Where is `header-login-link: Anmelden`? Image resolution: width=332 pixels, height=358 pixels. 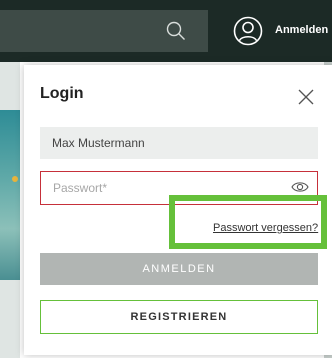 header-login-link: Anmelden is located at coordinates (301, 30).